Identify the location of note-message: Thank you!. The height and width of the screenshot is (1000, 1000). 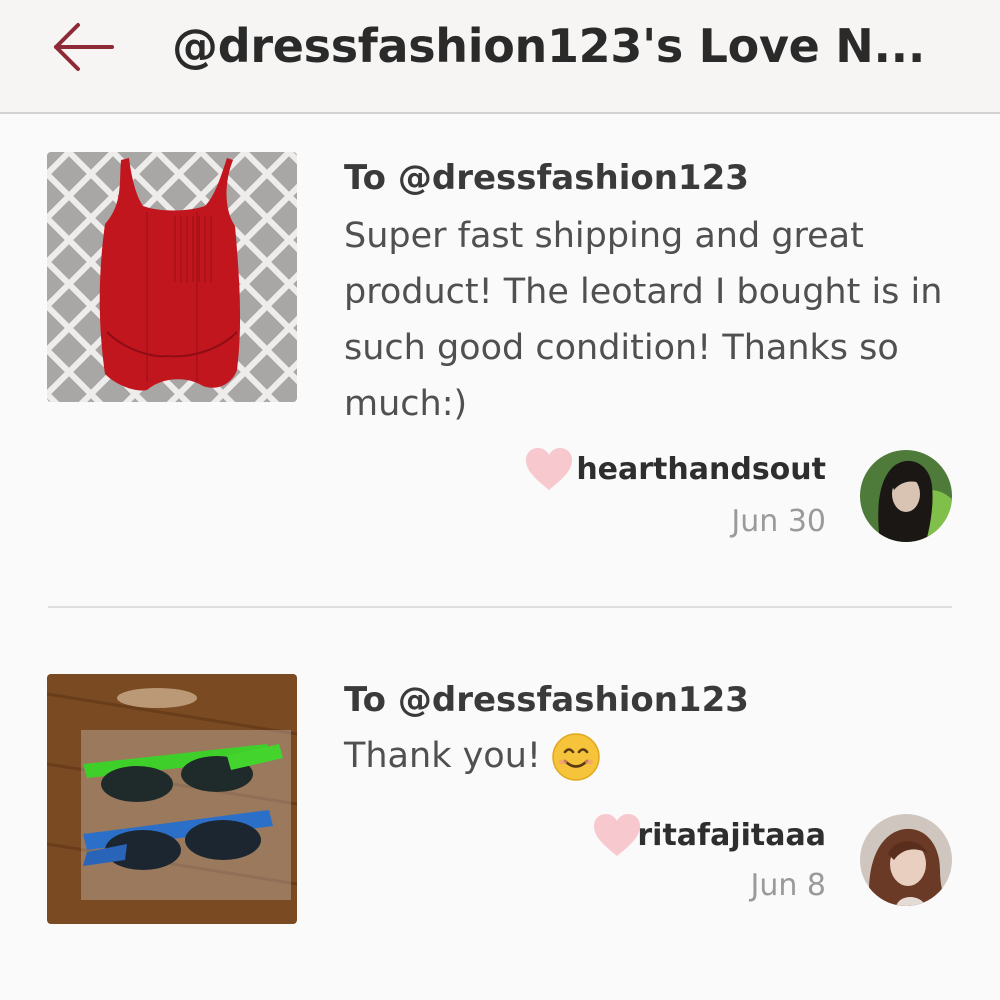
(654, 756).